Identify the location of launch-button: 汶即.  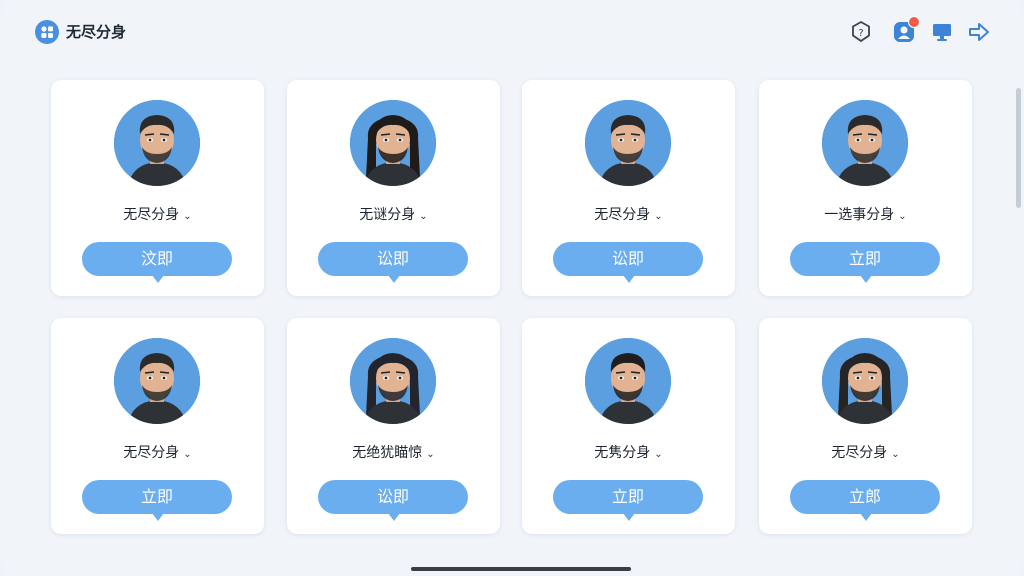
(157, 262).